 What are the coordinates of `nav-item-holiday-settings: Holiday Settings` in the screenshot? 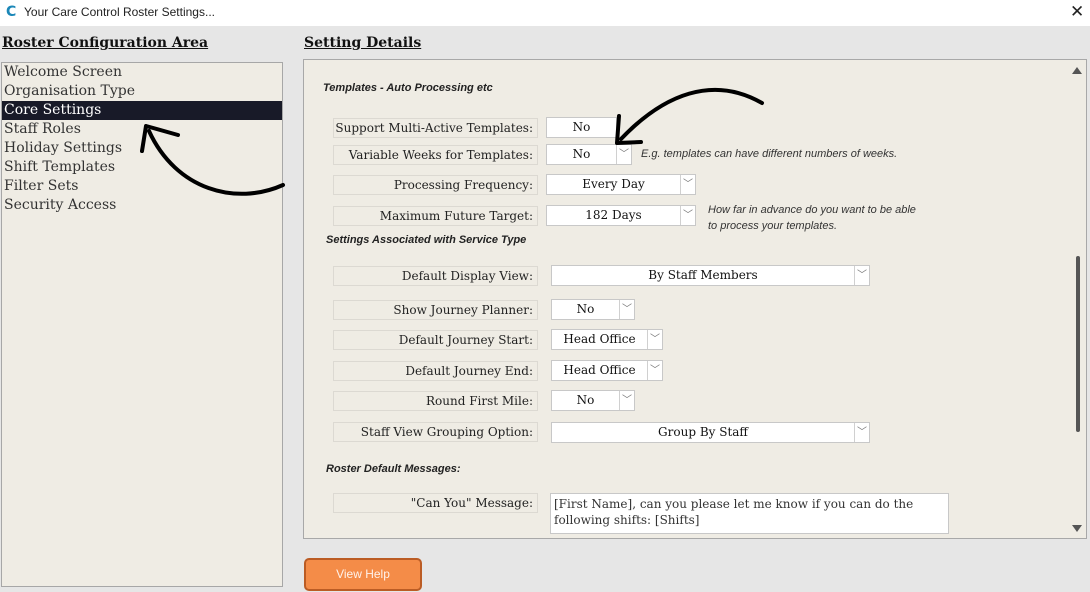 It's located at (142, 148).